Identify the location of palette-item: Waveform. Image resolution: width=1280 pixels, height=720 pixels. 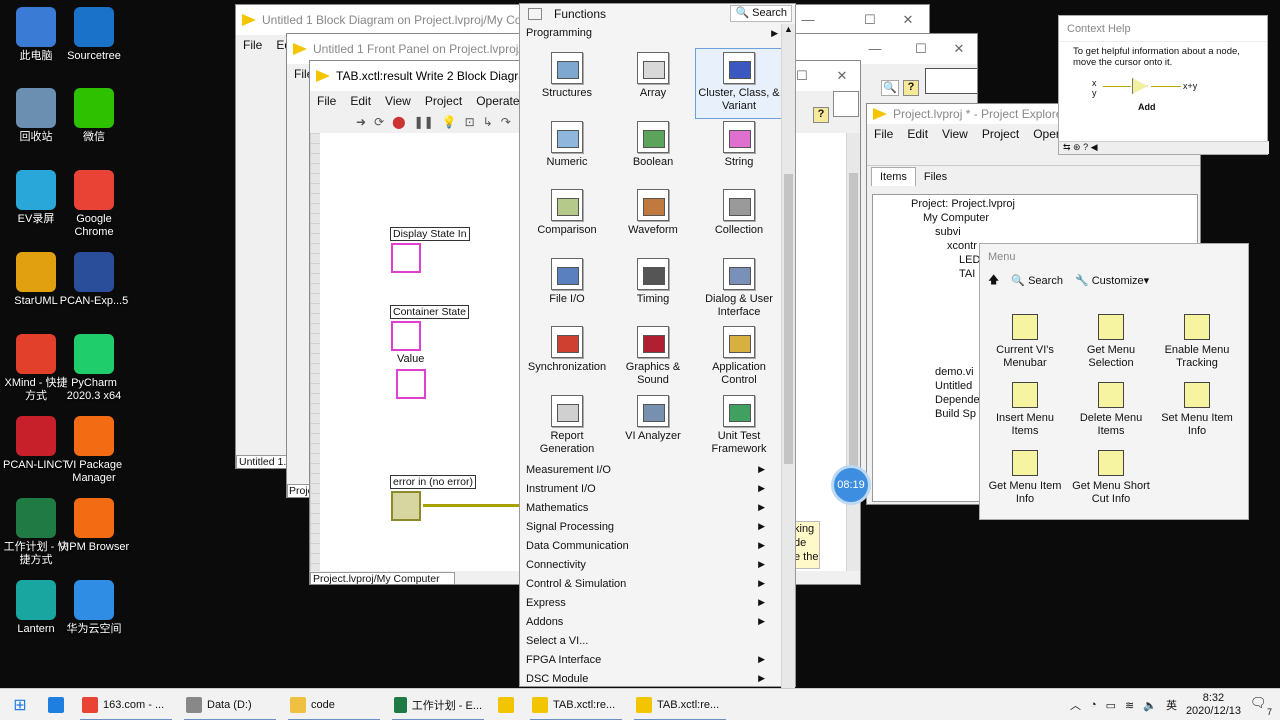
(653, 220).